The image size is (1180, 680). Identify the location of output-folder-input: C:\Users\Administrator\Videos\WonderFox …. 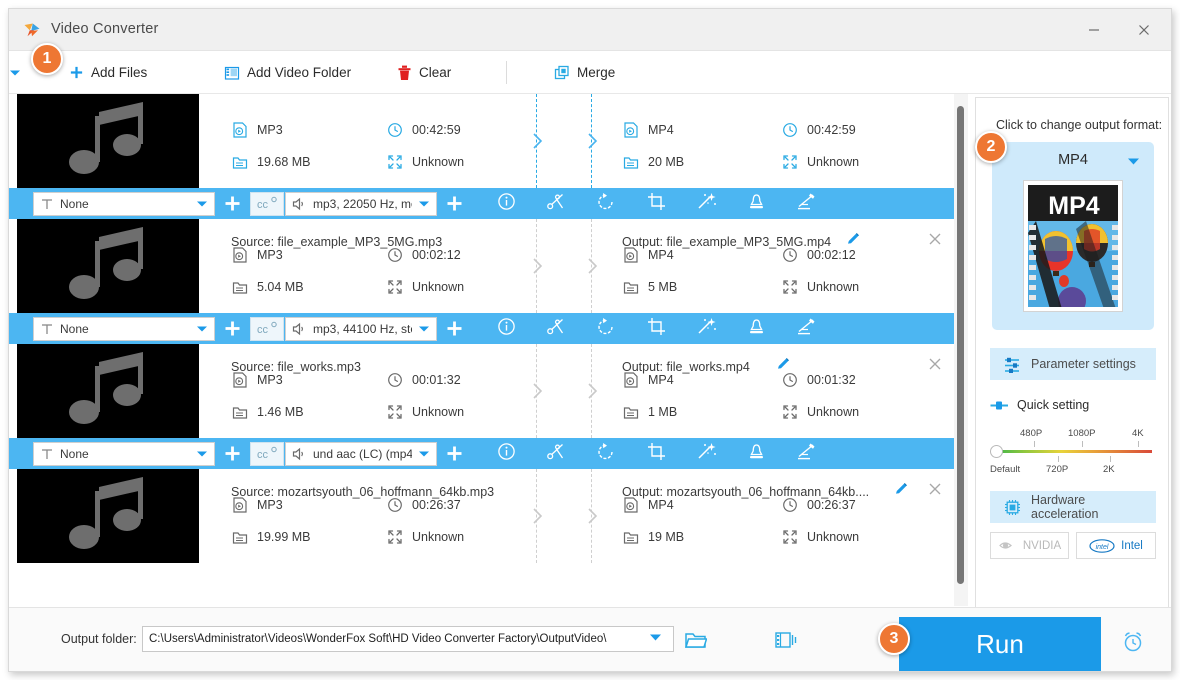
(408, 639).